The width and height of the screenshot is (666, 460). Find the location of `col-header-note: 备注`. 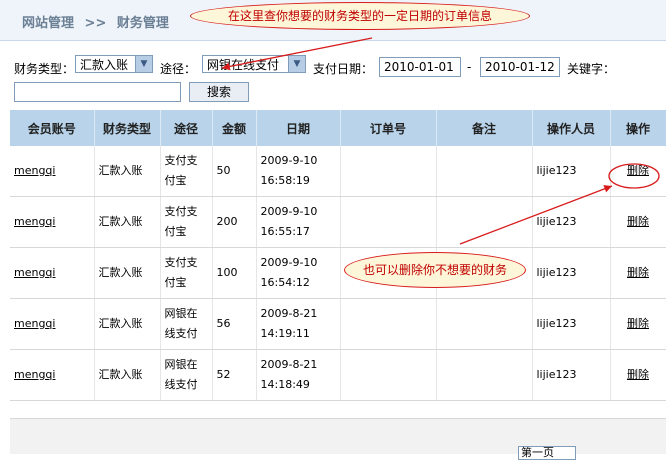

col-header-note: 备注 is located at coordinates (484, 128).